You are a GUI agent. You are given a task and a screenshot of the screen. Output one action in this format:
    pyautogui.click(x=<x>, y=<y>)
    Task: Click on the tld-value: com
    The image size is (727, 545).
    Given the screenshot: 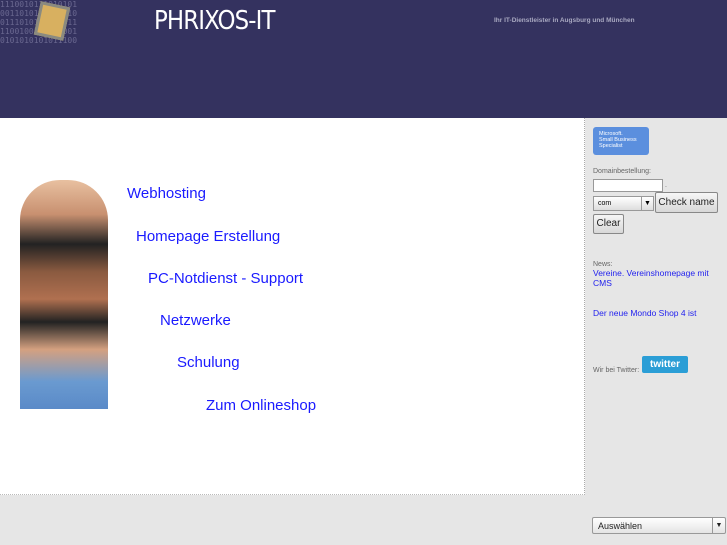 What is the action you would take?
    pyautogui.click(x=605, y=203)
    